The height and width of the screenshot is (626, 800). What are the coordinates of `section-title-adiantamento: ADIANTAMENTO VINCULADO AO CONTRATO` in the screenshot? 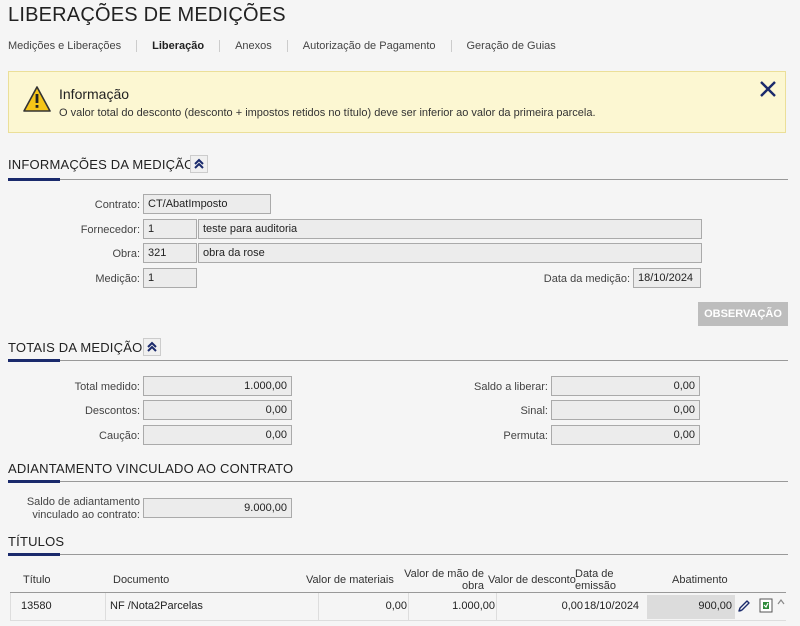 It's located at (151, 468).